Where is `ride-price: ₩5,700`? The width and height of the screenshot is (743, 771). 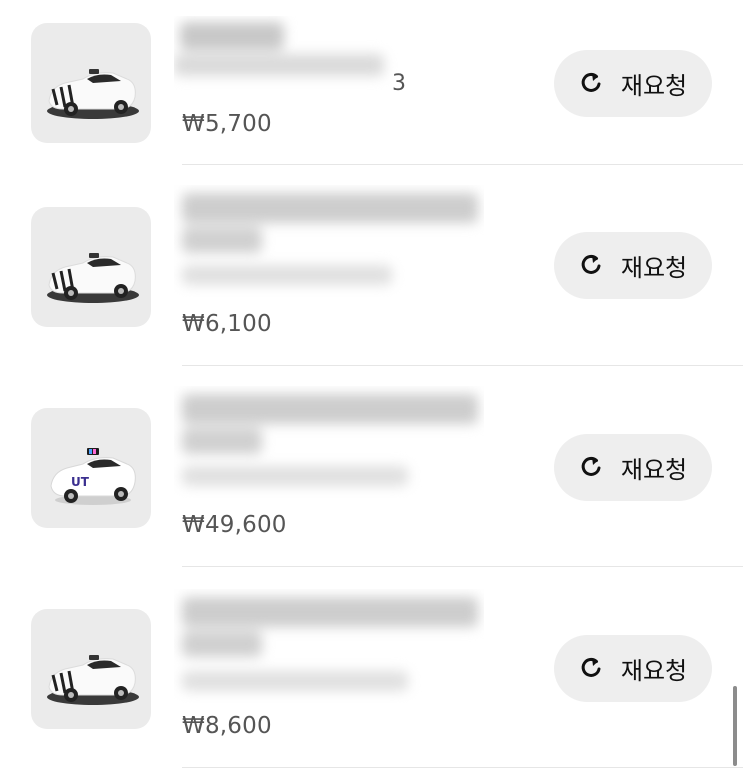
ride-price: ₩5,700 is located at coordinates (227, 124).